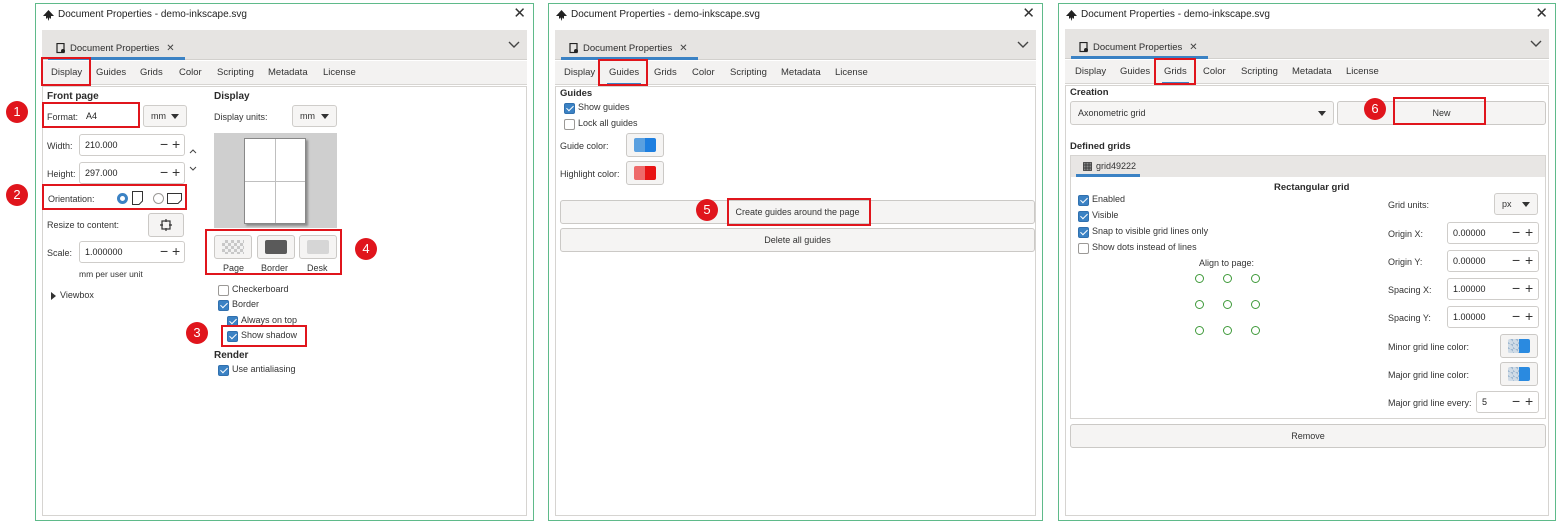 The width and height of the screenshot is (1561, 524). I want to click on antialiasing-checkbox, so click(223, 370).